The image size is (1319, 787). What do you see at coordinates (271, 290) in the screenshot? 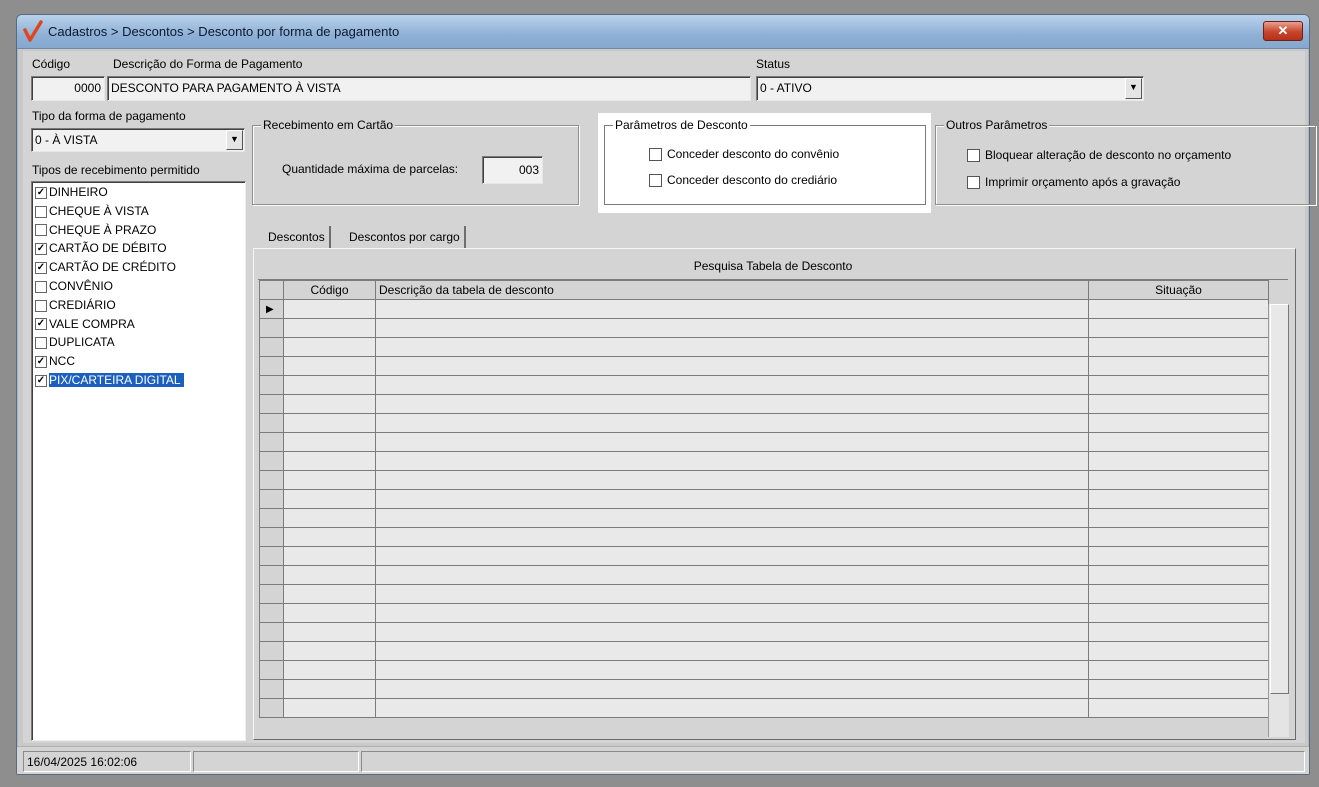
I see `column-header-indicator` at bounding box center [271, 290].